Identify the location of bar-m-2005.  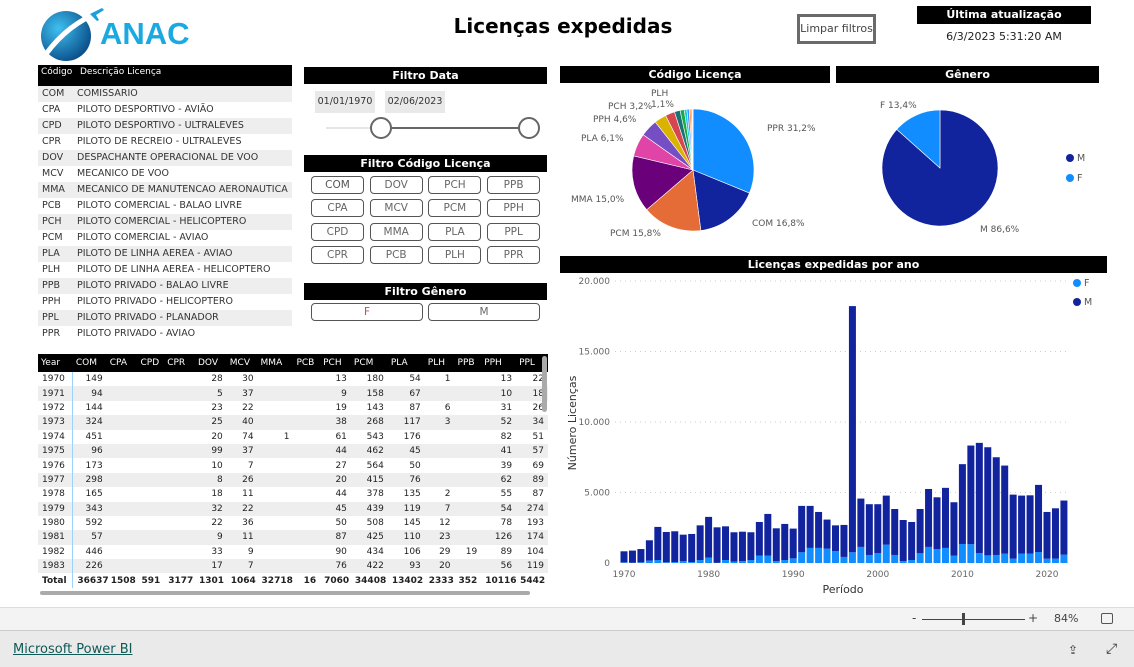
(920, 531).